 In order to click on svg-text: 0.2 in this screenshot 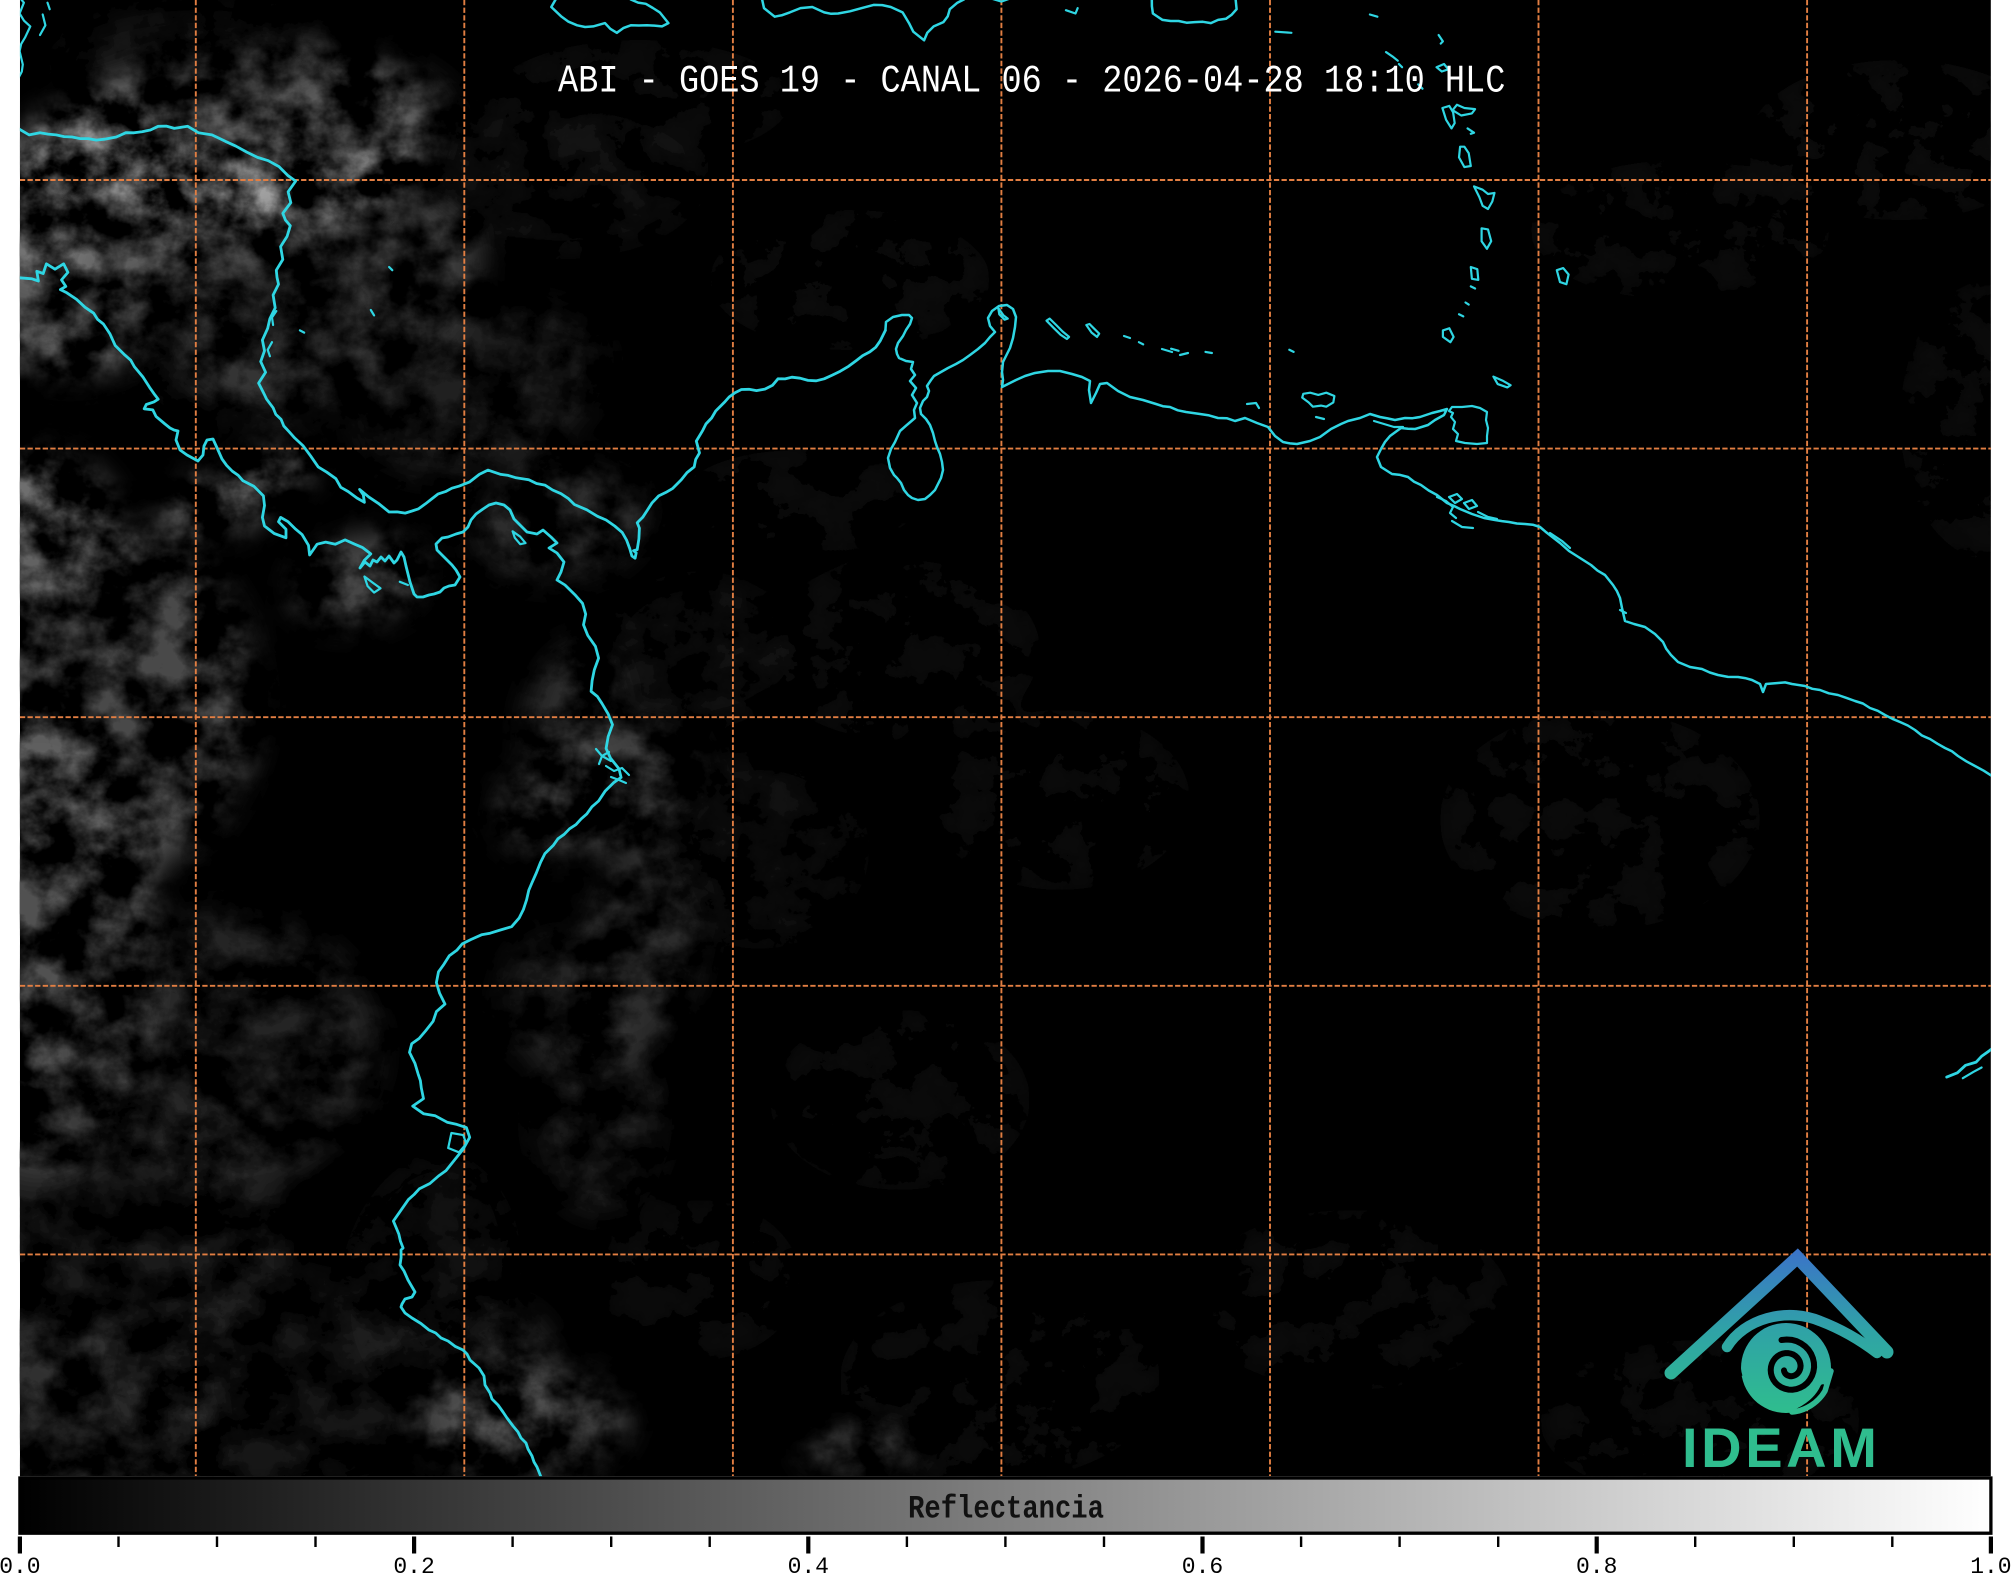, I will do `click(413, 1565)`.